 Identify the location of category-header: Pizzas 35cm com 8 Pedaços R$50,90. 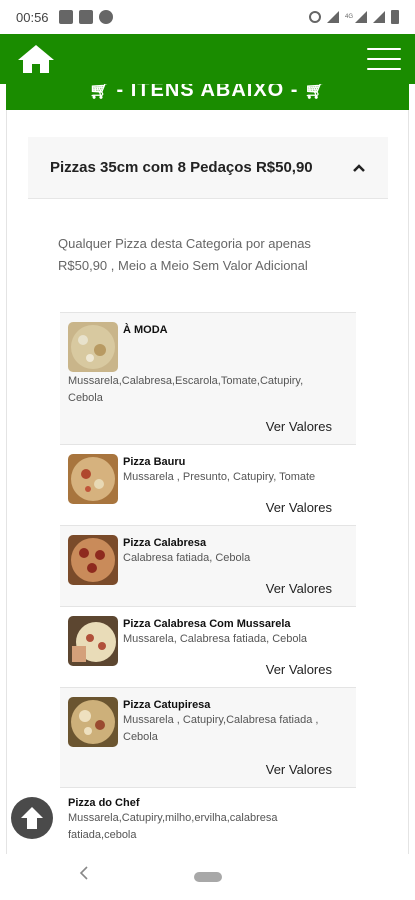
(208, 168).